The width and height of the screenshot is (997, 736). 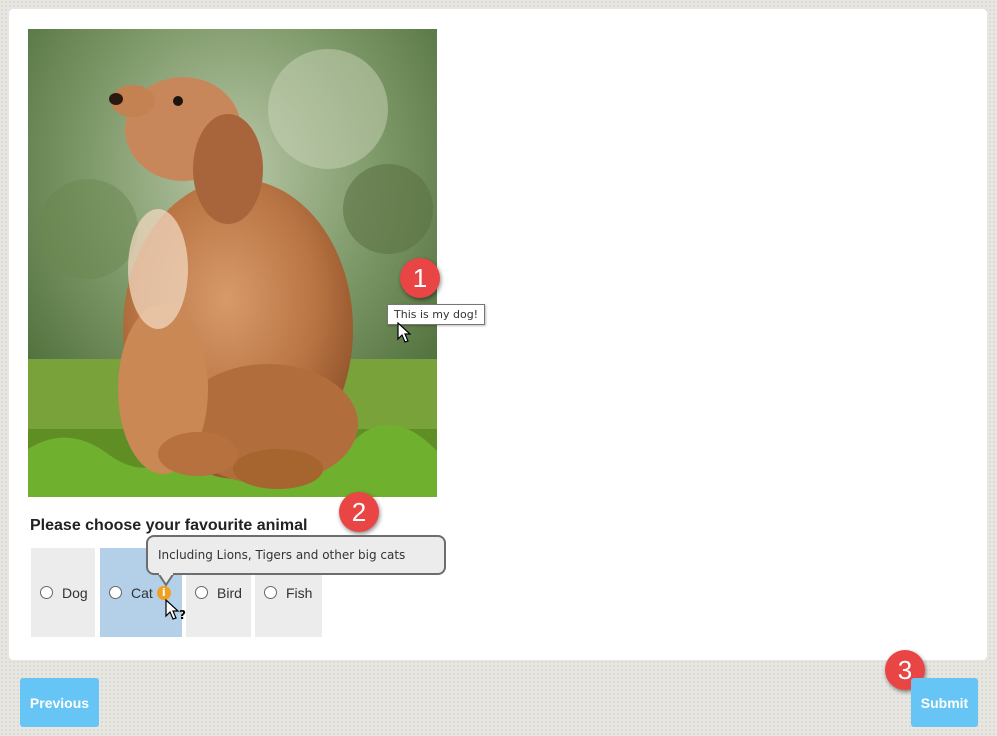 I want to click on tooltip-tail, so click(x=166, y=580).